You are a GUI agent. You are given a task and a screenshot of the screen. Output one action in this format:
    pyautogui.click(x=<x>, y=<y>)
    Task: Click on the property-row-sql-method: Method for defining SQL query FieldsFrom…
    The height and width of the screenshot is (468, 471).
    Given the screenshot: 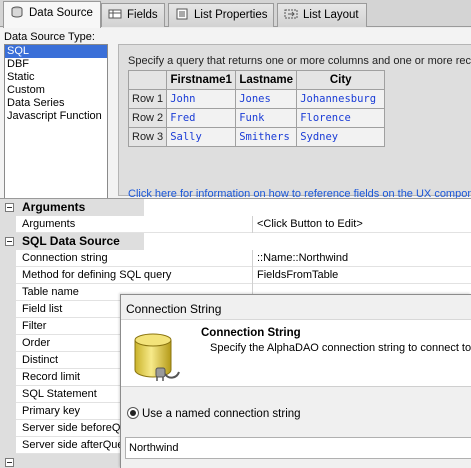 What is the action you would take?
    pyautogui.click(x=235, y=275)
    